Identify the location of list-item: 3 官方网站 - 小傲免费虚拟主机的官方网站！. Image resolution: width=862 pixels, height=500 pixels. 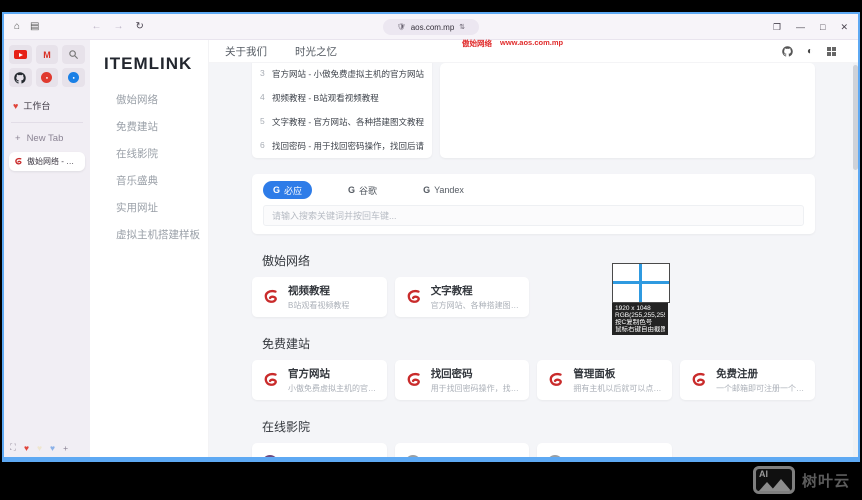
(342, 74).